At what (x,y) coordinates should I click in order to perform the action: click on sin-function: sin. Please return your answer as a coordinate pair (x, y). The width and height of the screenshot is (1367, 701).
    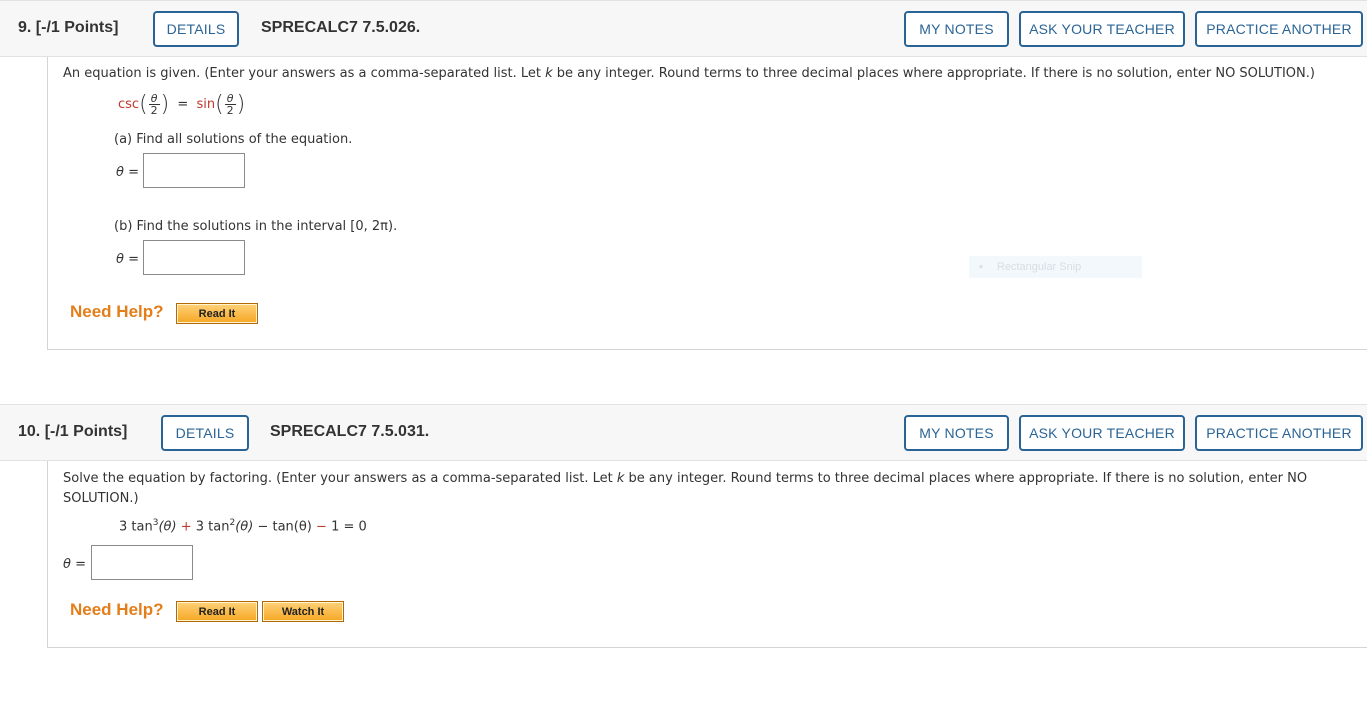
    Looking at the image, I should click on (206, 104).